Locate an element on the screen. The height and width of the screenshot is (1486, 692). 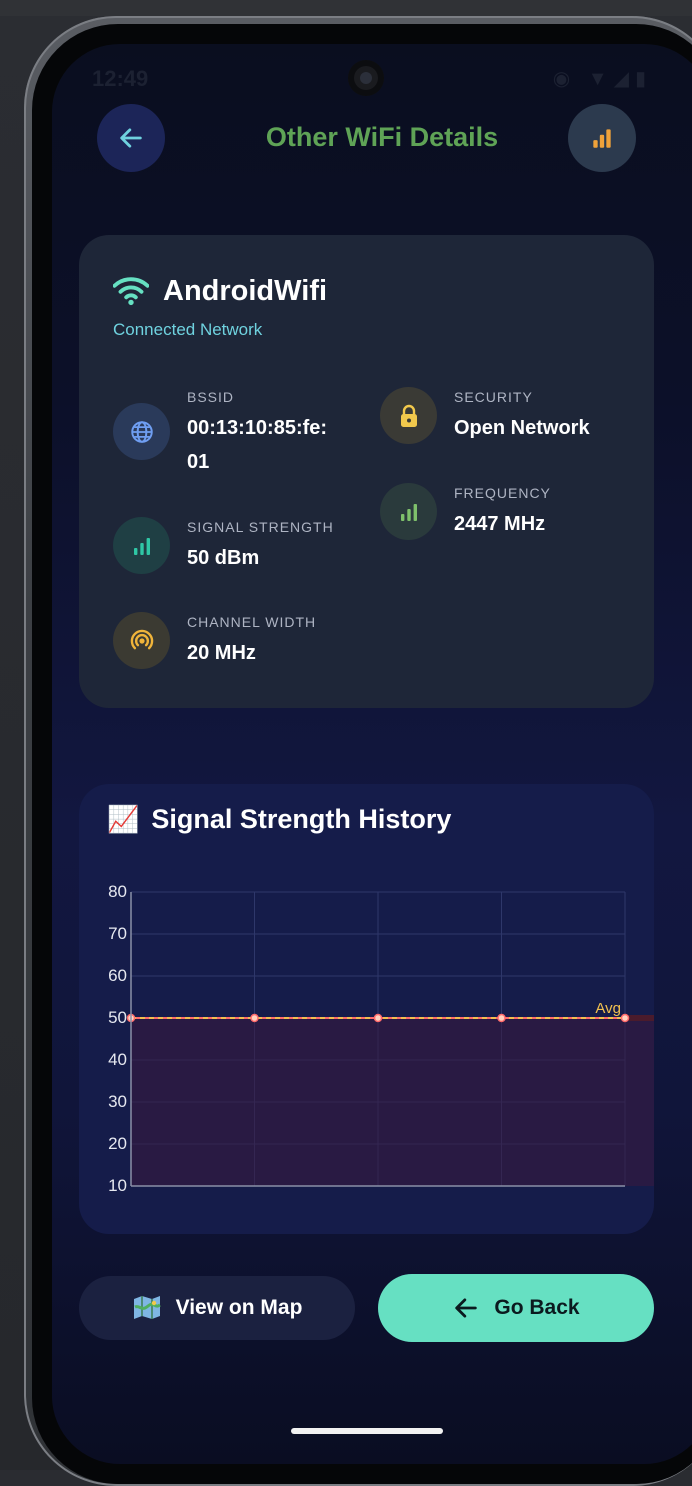
series-area is located at coordinates (392, 1102).